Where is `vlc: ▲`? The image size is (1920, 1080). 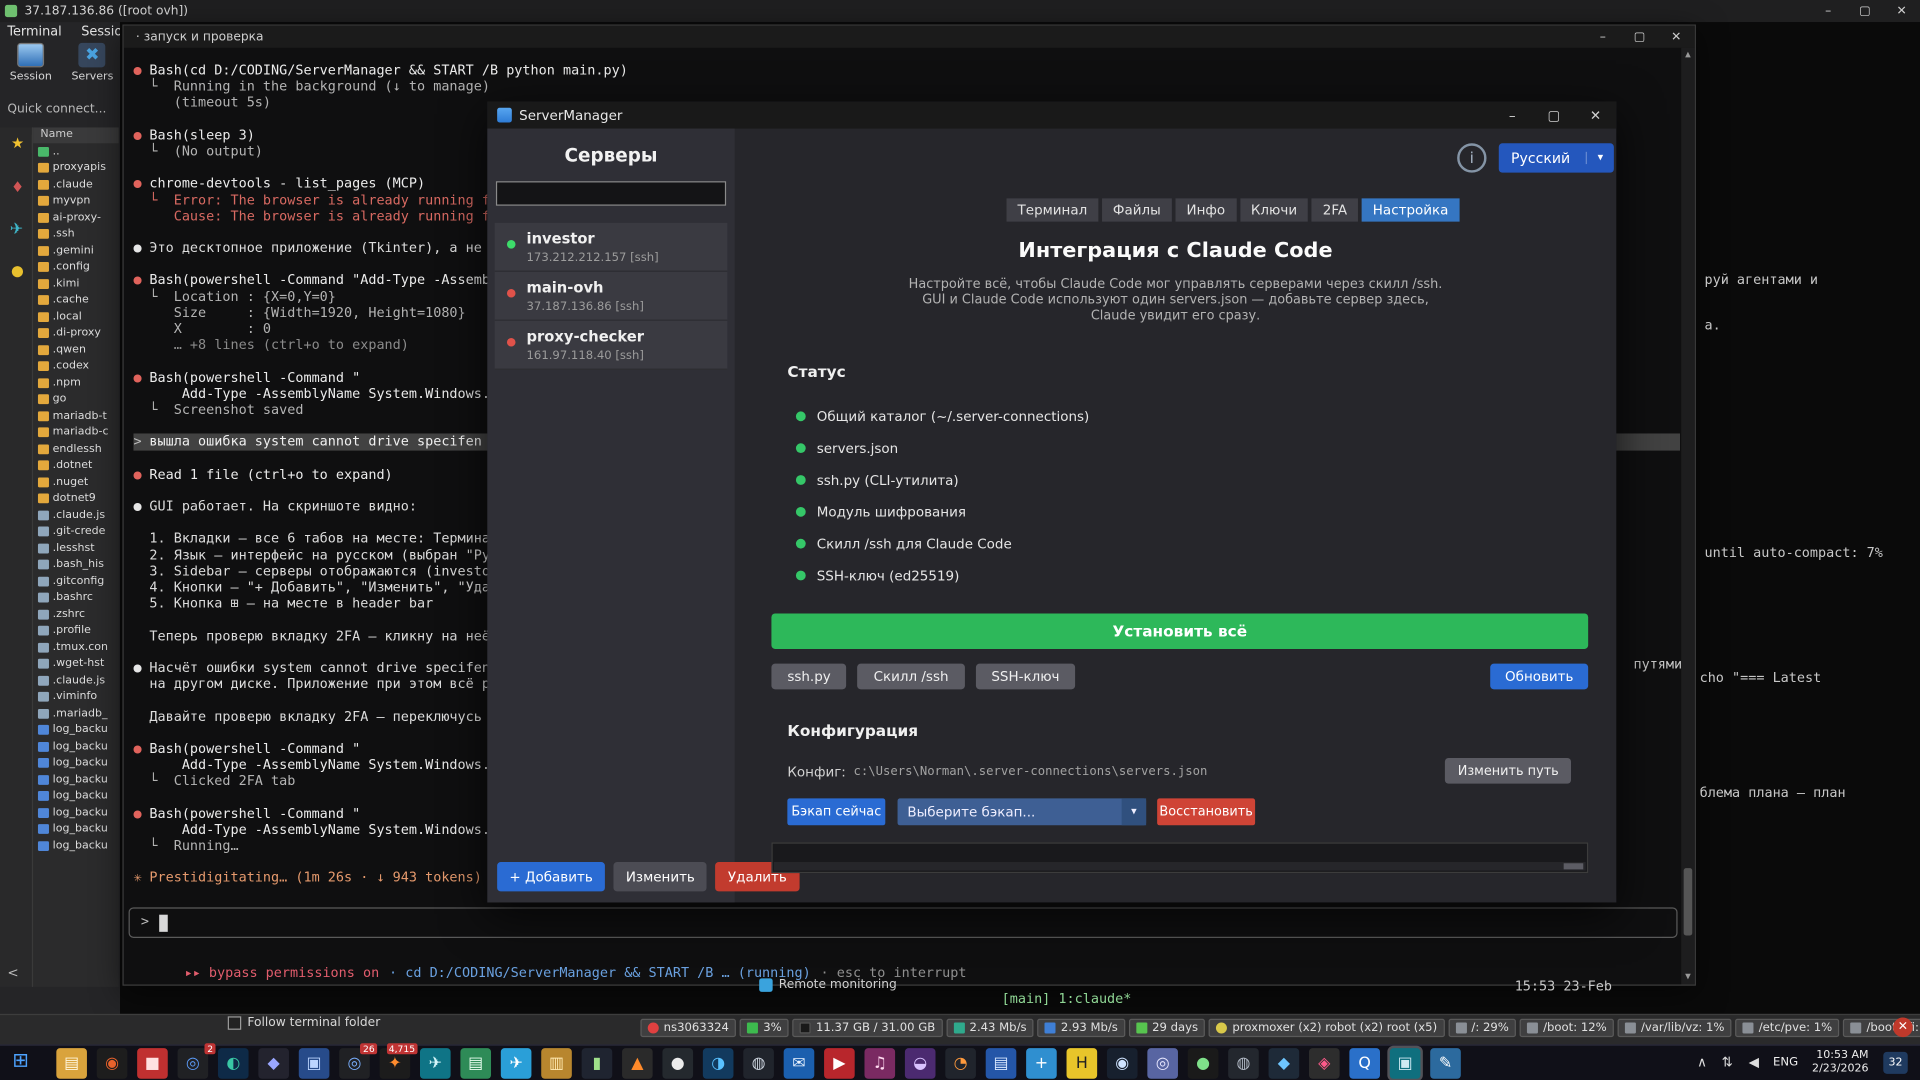
vlc: ▲ is located at coordinates (637, 1063).